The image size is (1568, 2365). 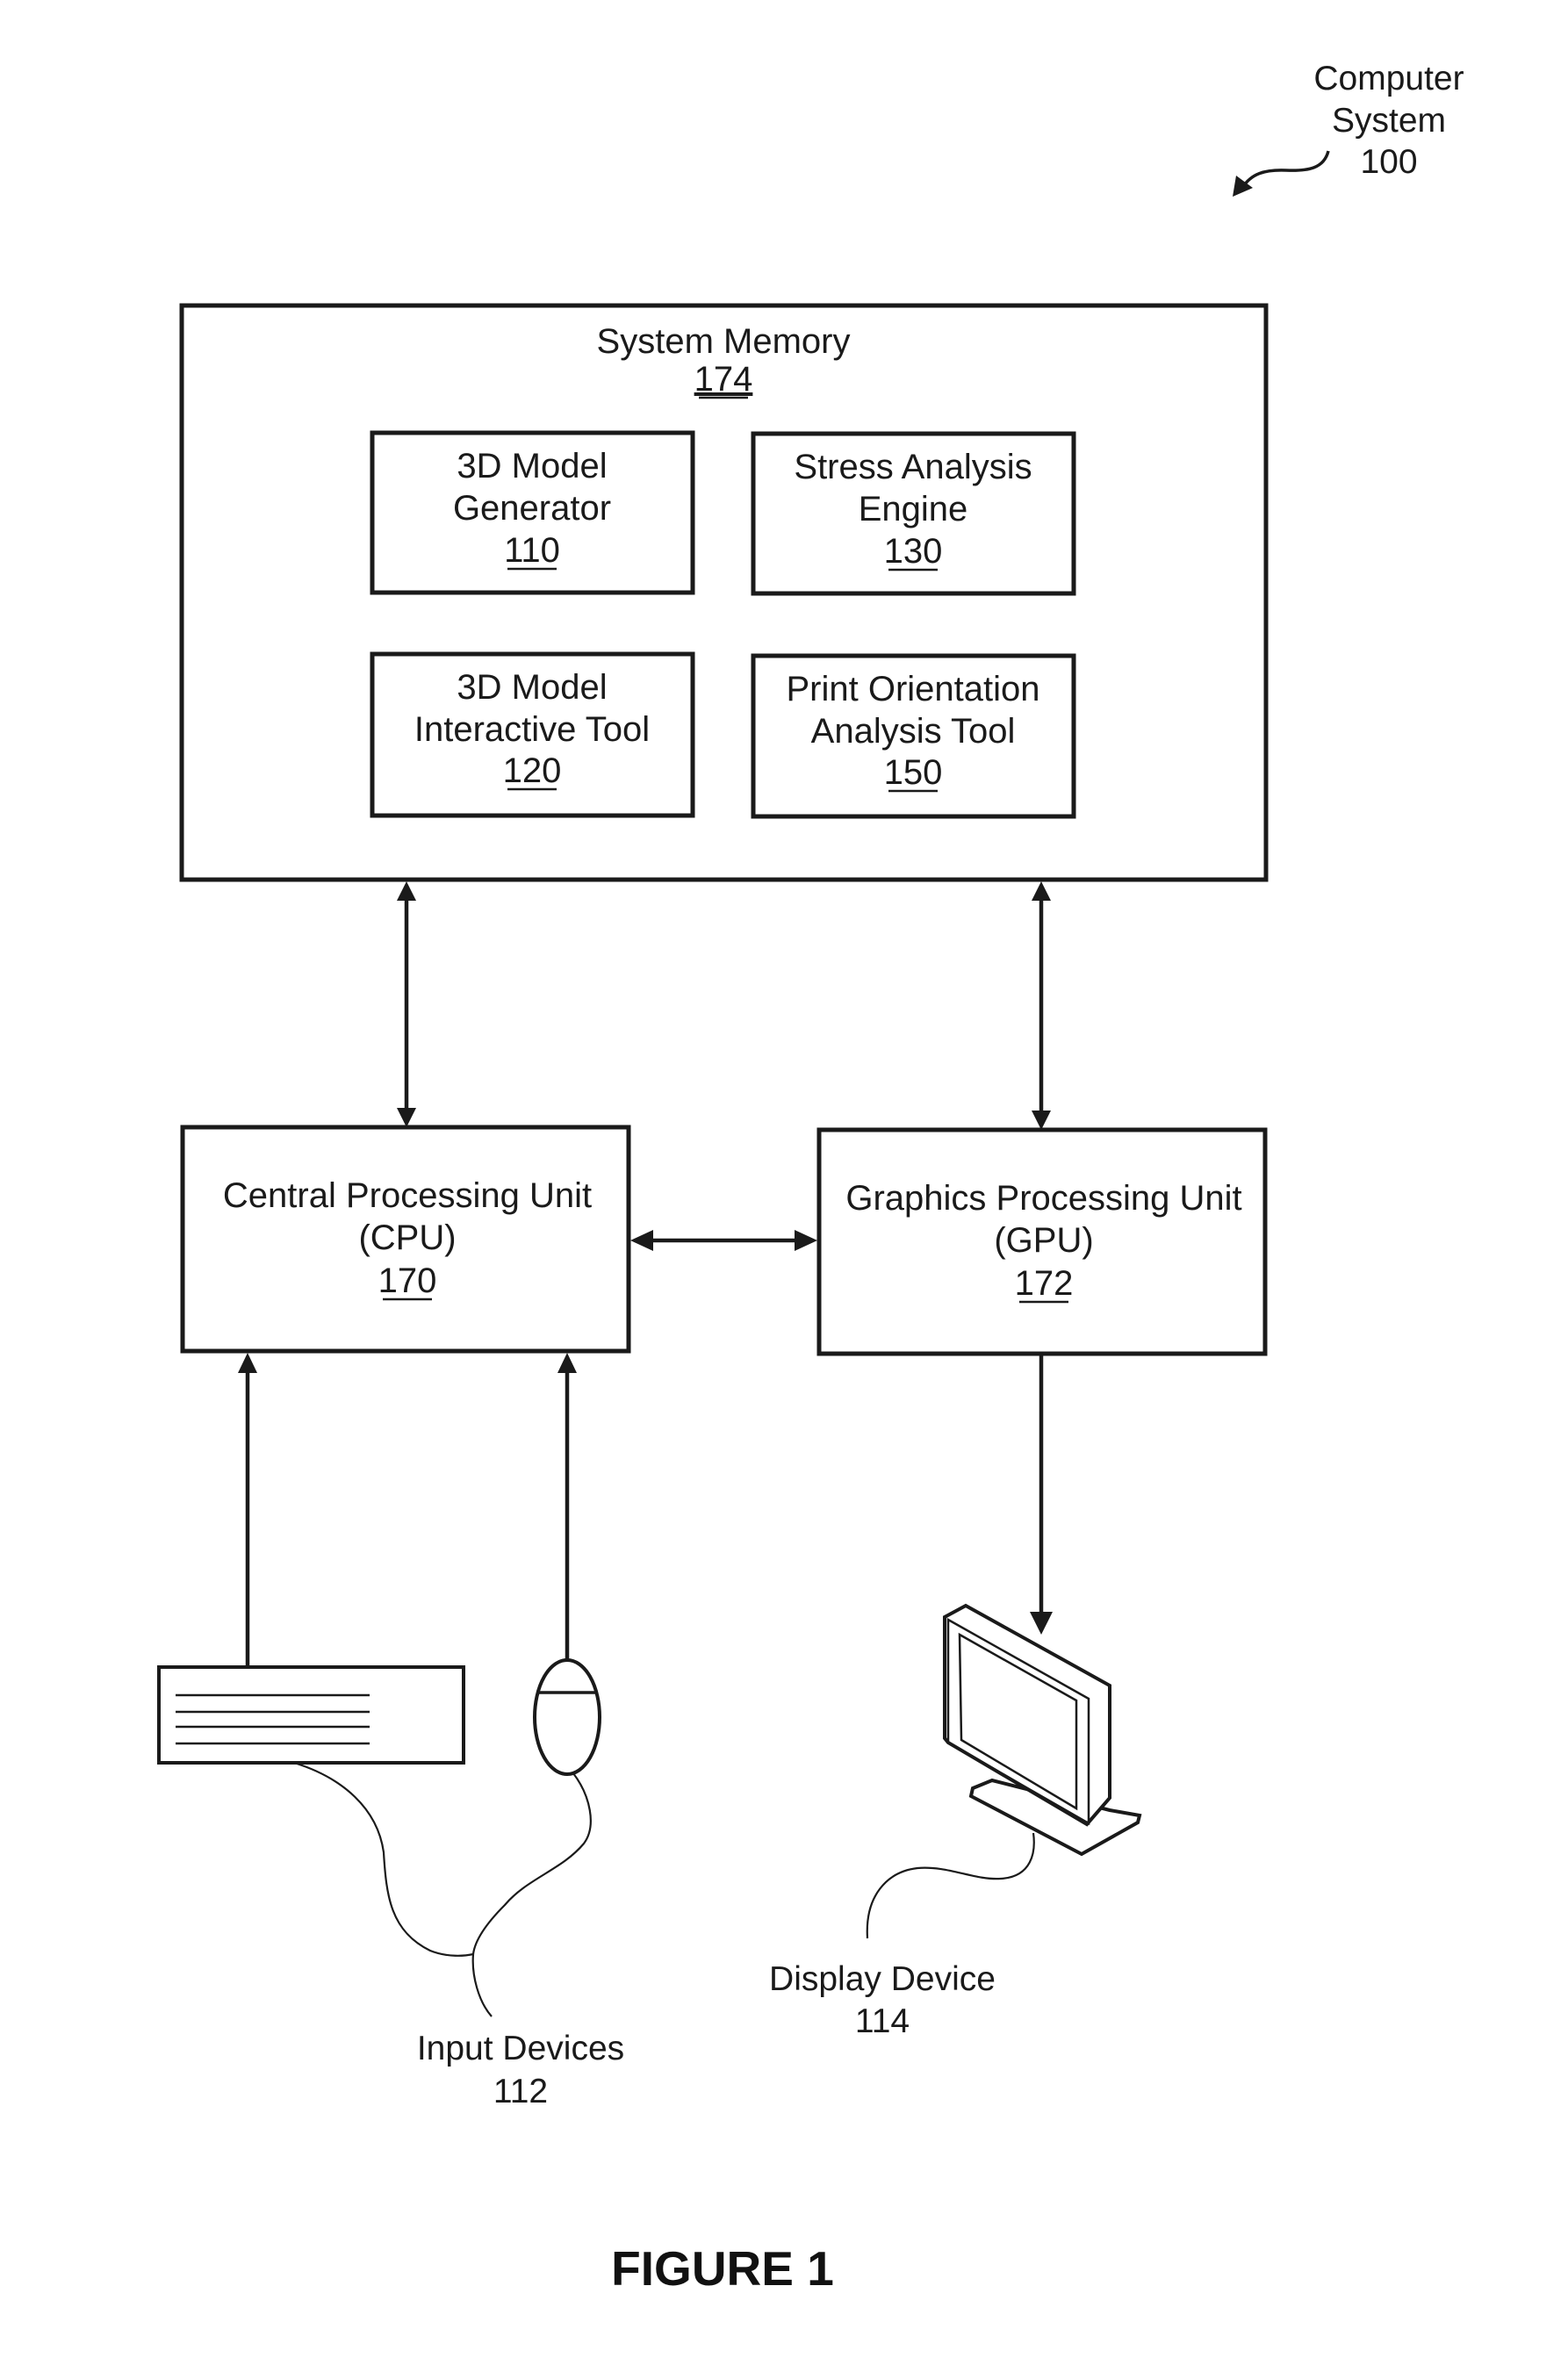 What do you see at coordinates (520, 2070) in the screenshot?
I see `input-devices-label: Input Devices 112` at bounding box center [520, 2070].